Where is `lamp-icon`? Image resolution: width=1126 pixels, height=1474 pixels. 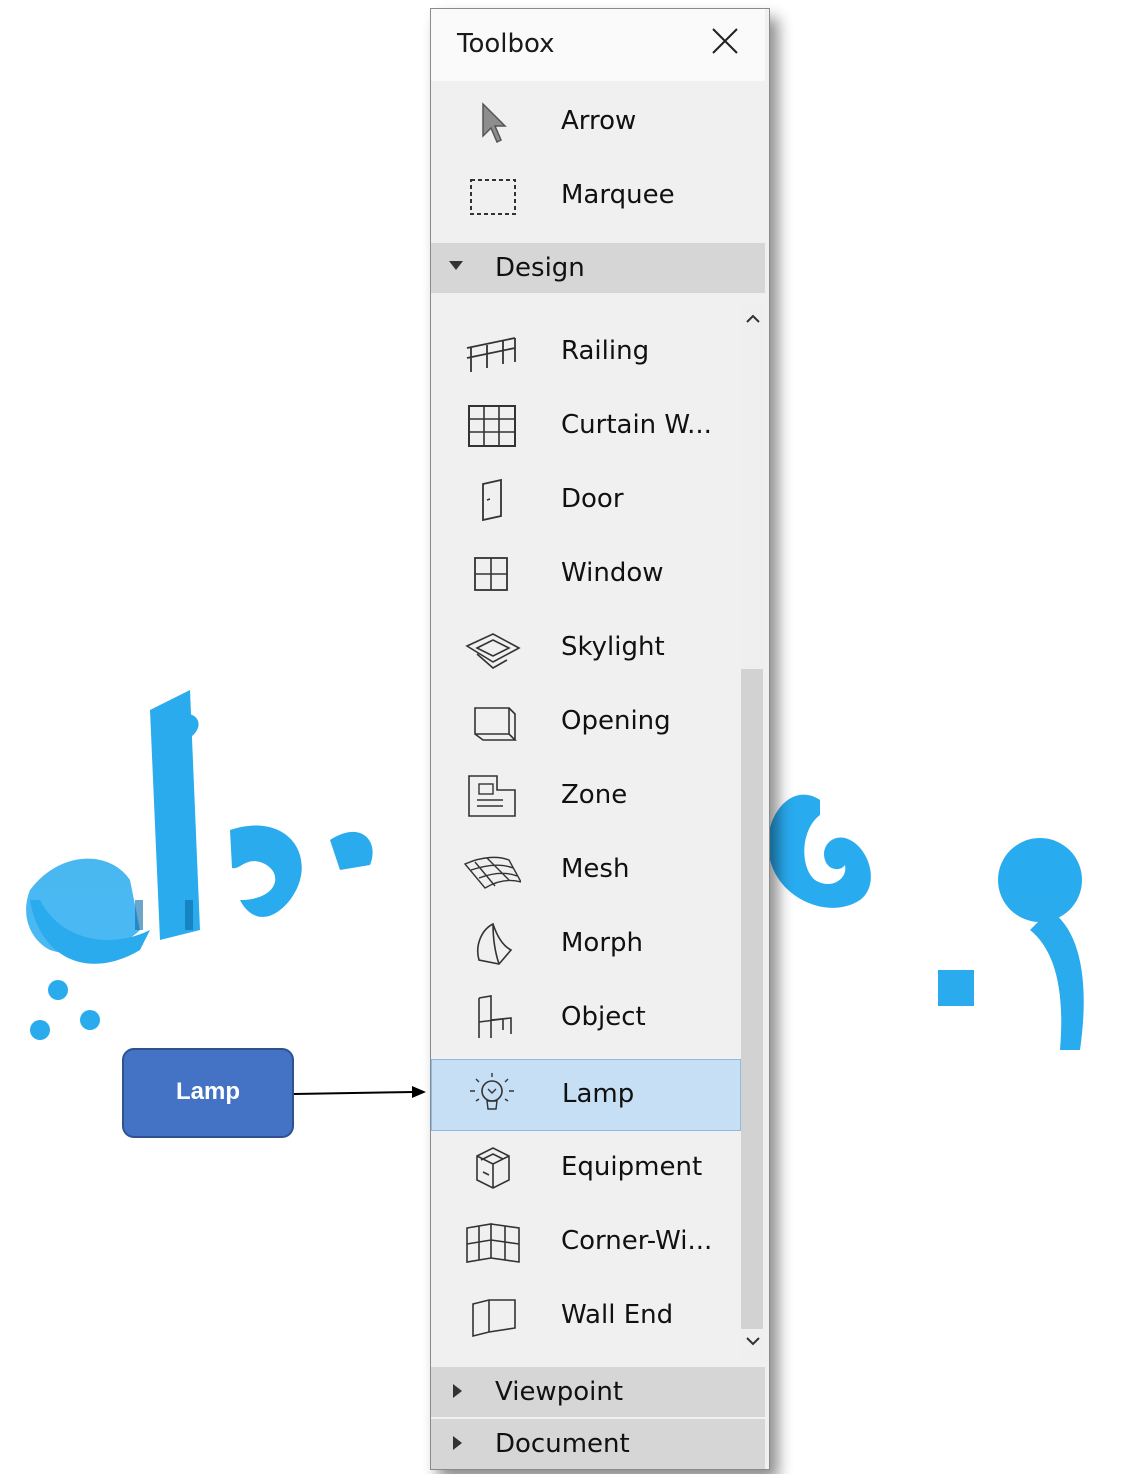 lamp-icon is located at coordinates (492, 1091).